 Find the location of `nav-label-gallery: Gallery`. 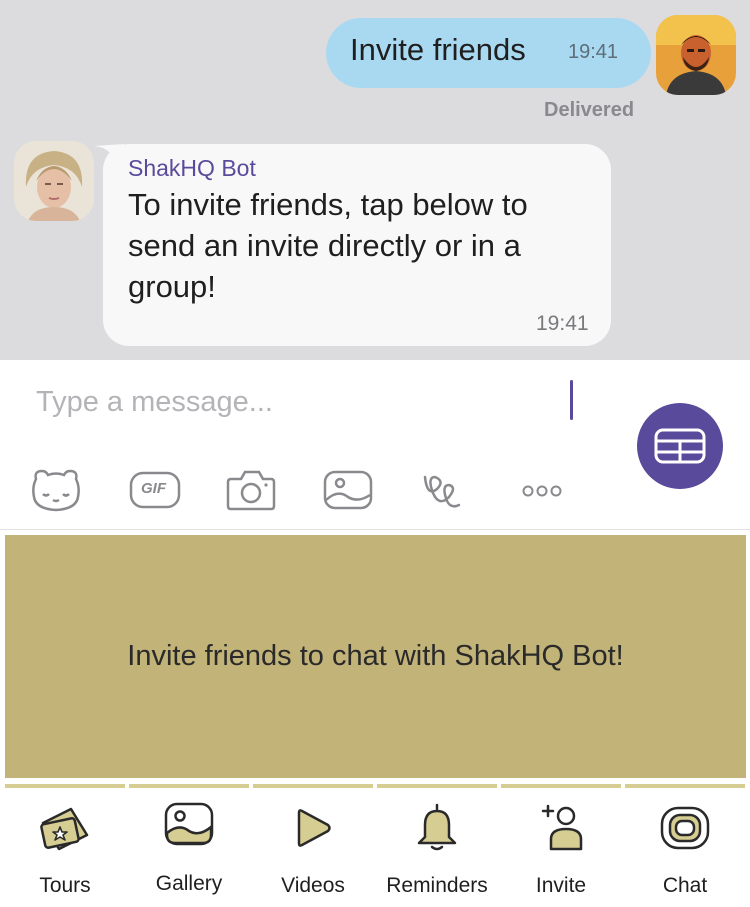

nav-label-gallery: Gallery is located at coordinates (189, 883).